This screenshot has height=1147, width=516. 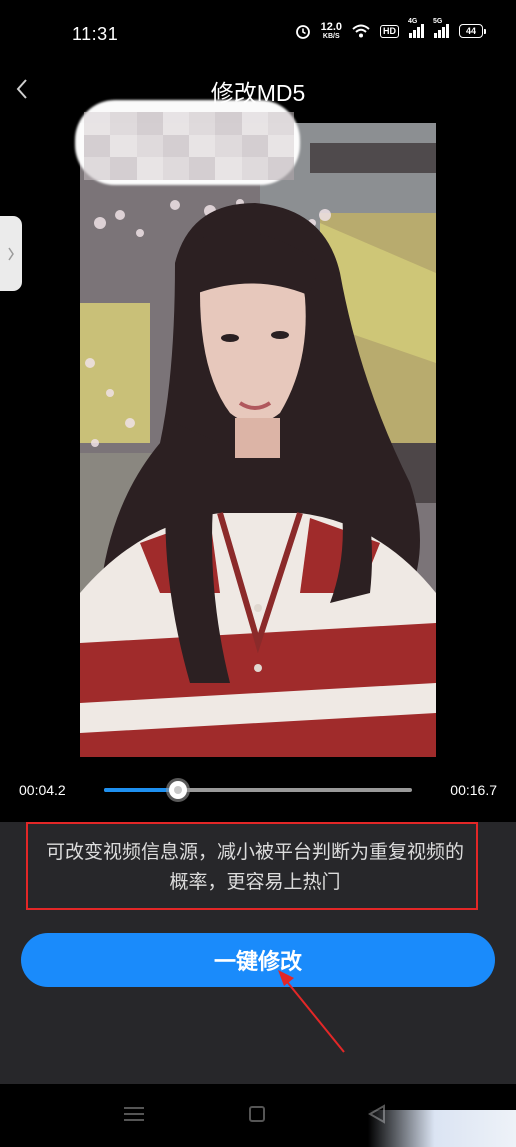 What do you see at coordinates (331, 36) in the screenshot?
I see `network-speed-unit: KB/S` at bounding box center [331, 36].